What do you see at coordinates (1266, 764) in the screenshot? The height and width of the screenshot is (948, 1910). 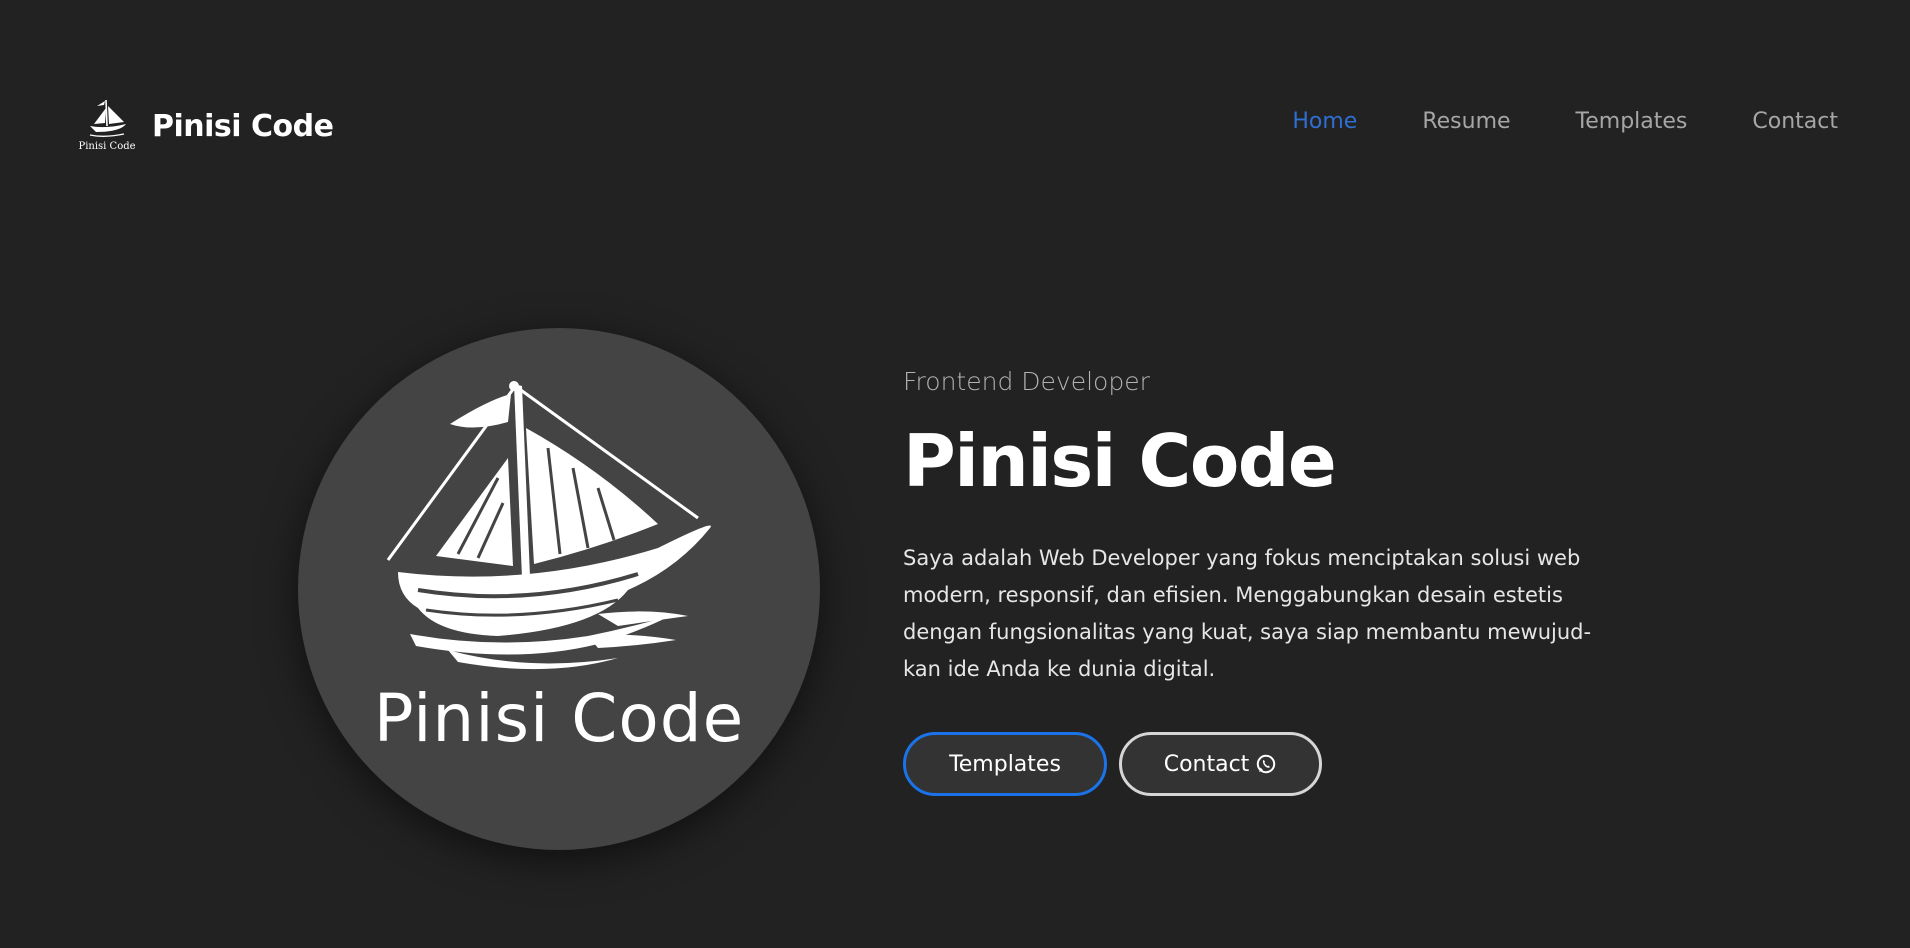 I see `whatsapp-icon` at bounding box center [1266, 764].